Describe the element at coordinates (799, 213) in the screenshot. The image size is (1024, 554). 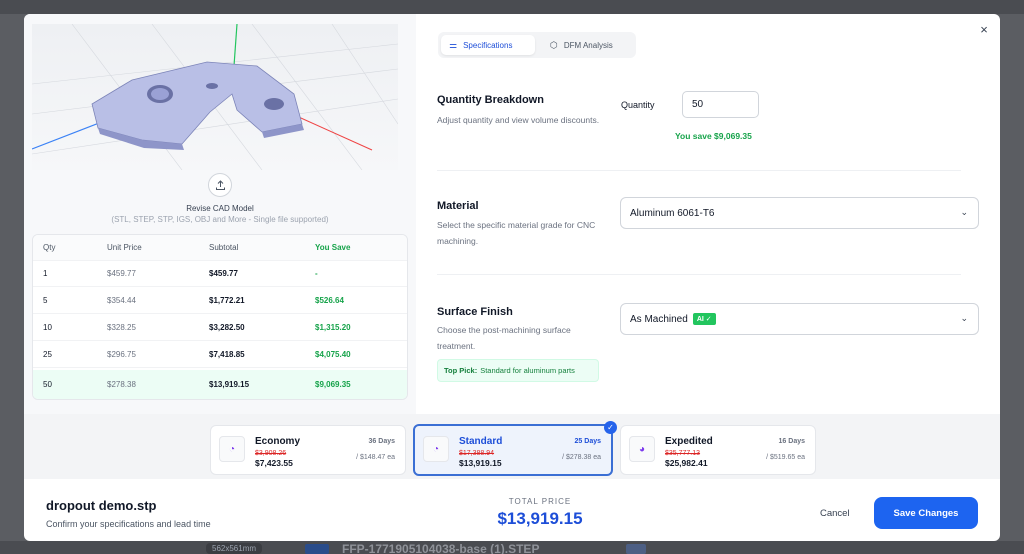
I see `material-select: Aluminum 6061-T6 ⌄` at that location.